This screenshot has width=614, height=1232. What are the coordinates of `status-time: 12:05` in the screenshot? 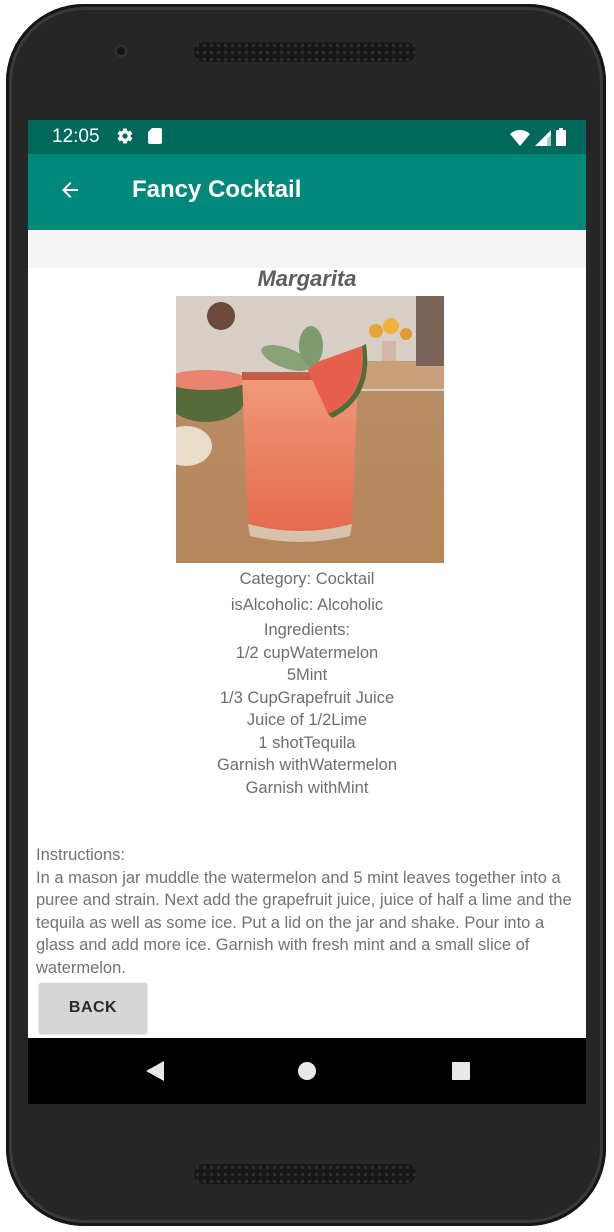 It's located at (76, 136).